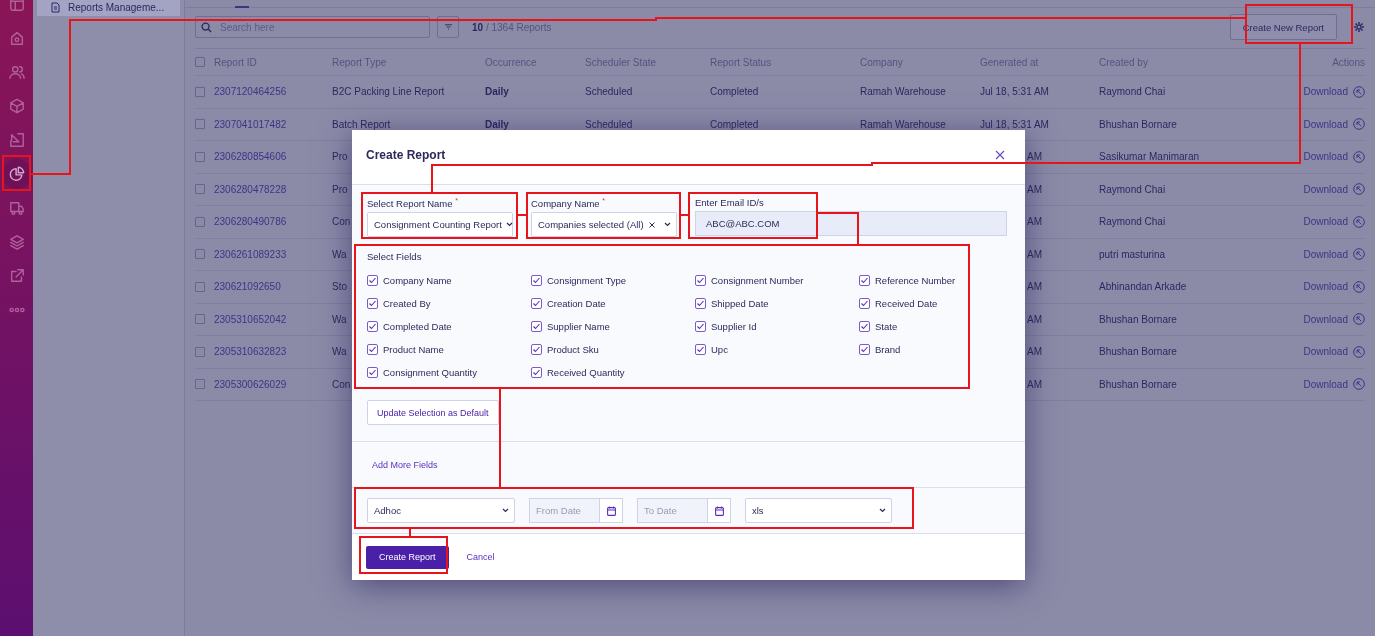 The width and height of the screenshot is (1375, 636). What do you see at coordinates (206, 27) in the screenshot?
I see `search-icon` at bounding box center [206, 27].